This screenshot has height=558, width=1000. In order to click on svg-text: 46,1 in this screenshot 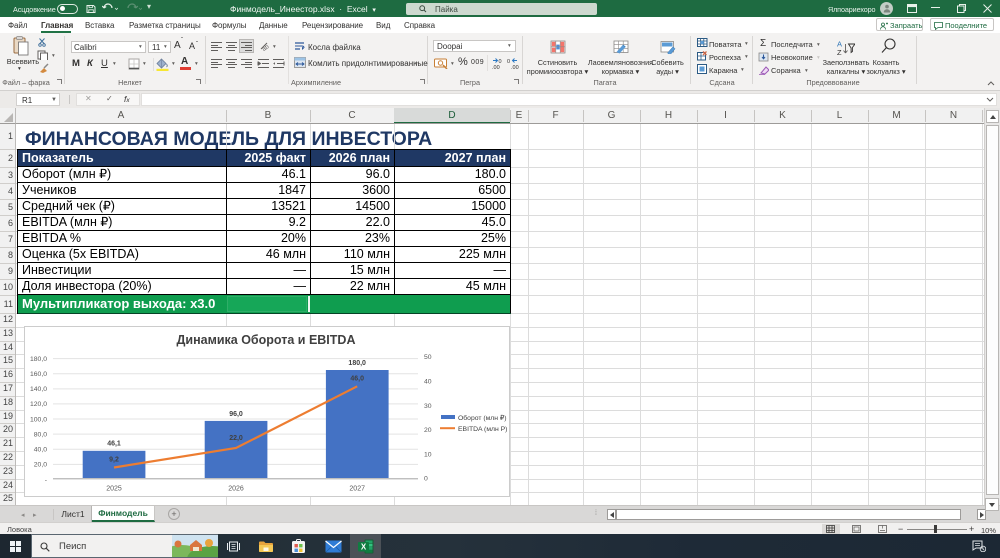, I will do `click(114, 443)`.